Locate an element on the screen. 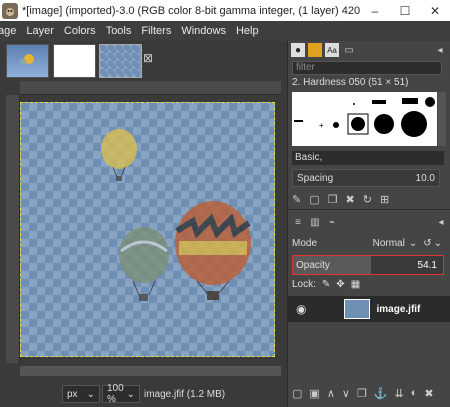 This screenshot has height=407, width=450. delete-brush-icon: ✖ is located at coordinates (350, 199).